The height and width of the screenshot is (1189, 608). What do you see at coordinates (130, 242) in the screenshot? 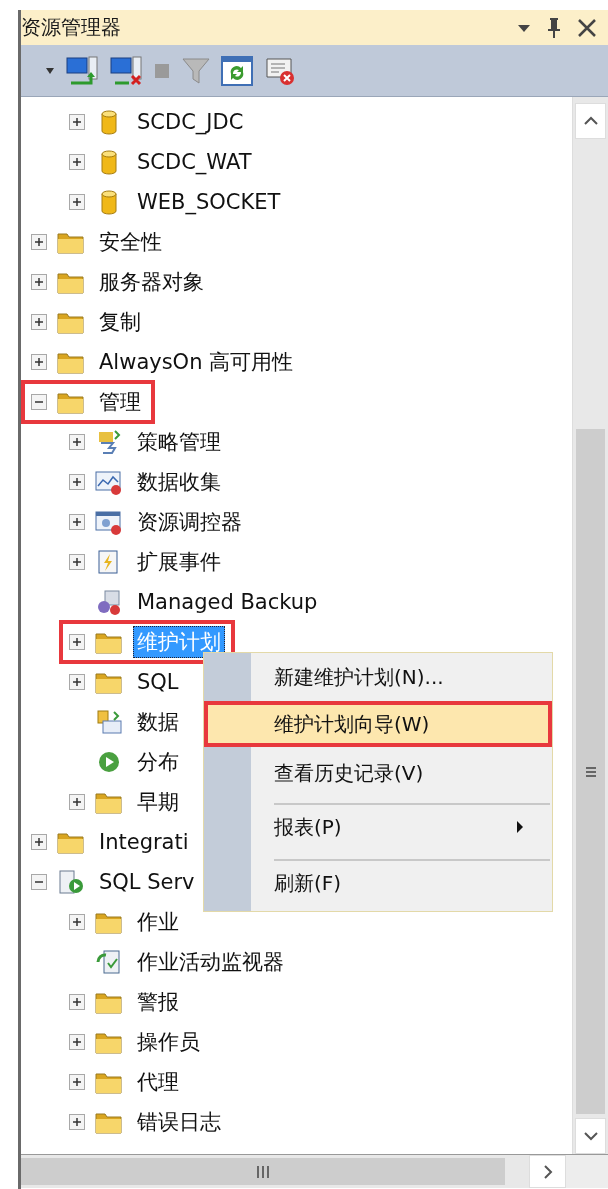
I see `tree-item: 安全性` at bounding box center [130, 242].